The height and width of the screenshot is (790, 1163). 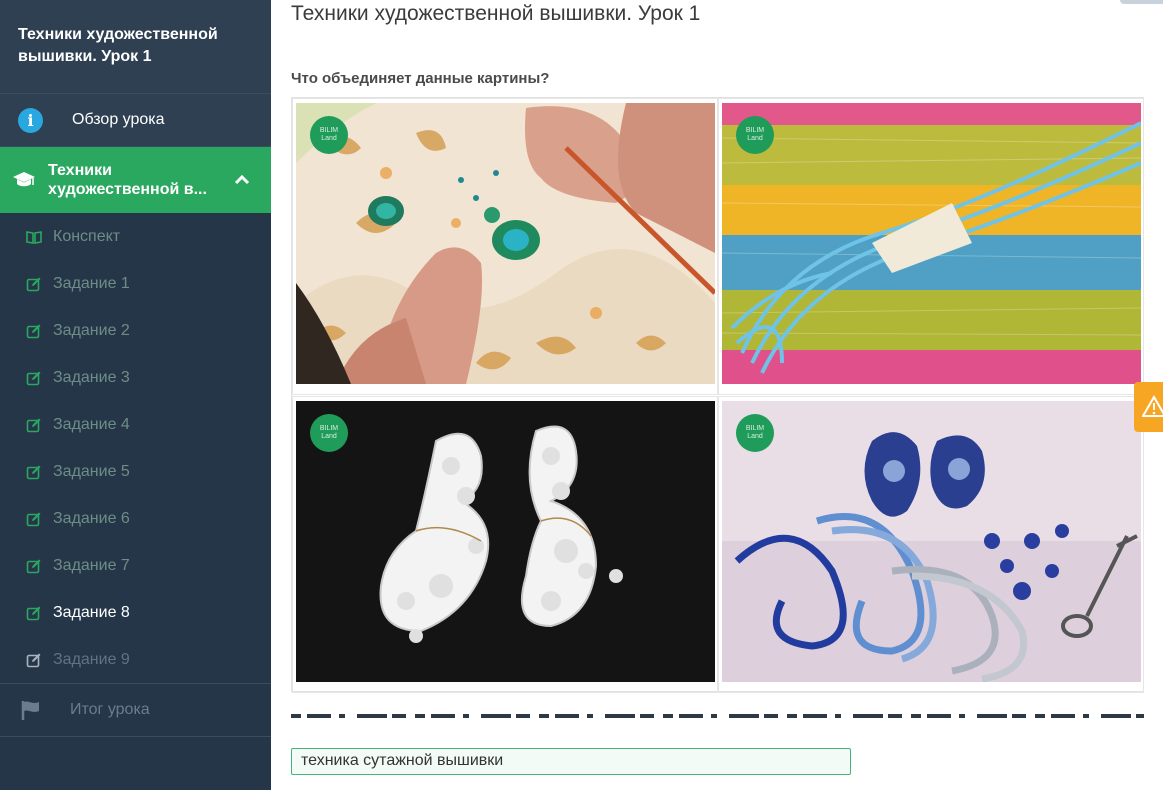 I want to click on sidebar-item-task: Задание 7, so click(x=135, y=565).